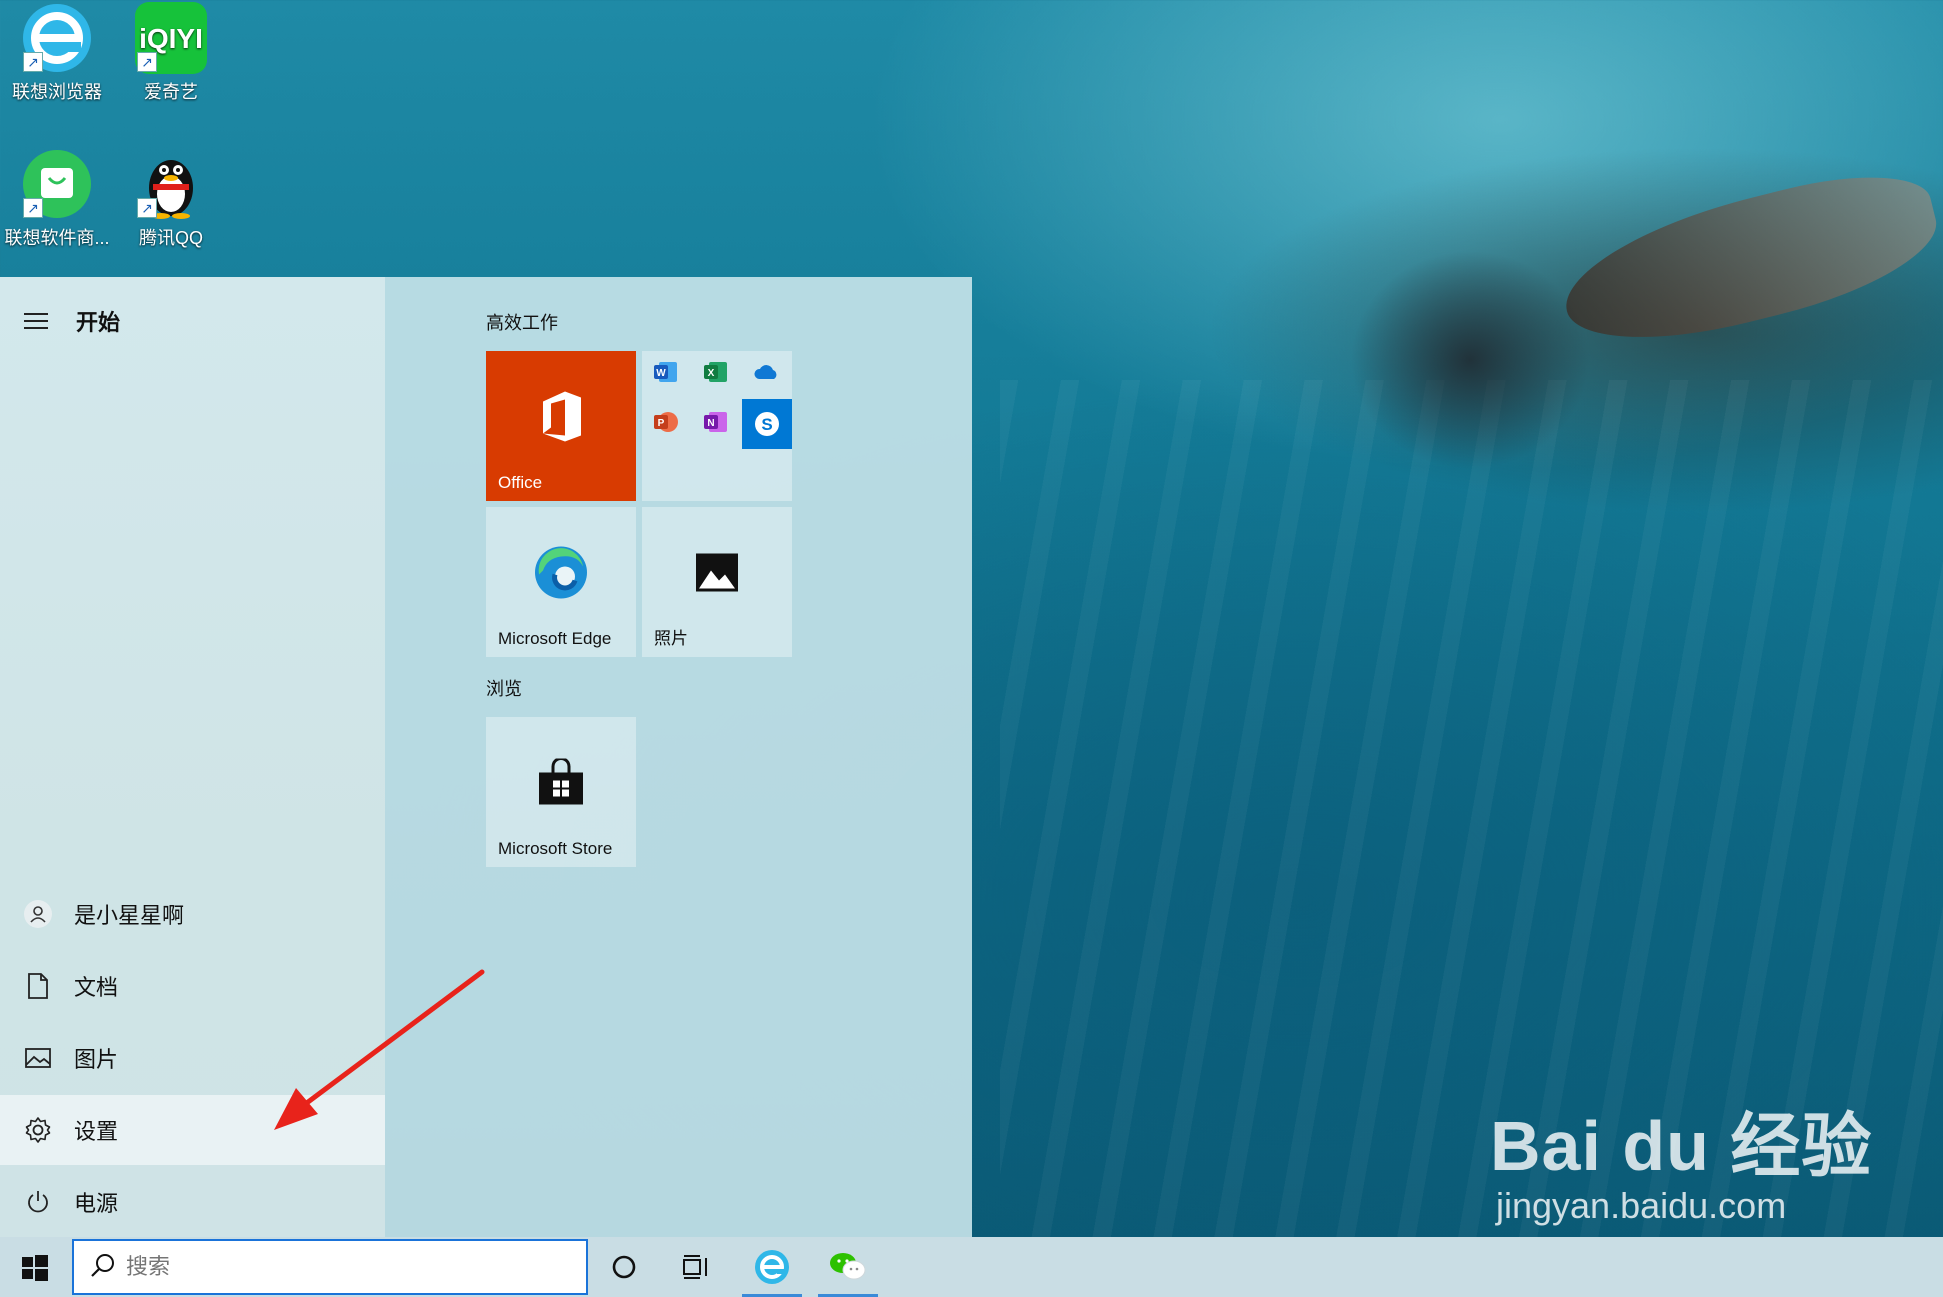 The image size is (1943, 1297). What do you see at coordinates (555, 638) in the screenshot?
I see `tile-label: Microsoft Edge` at bounding box center [555, 638].